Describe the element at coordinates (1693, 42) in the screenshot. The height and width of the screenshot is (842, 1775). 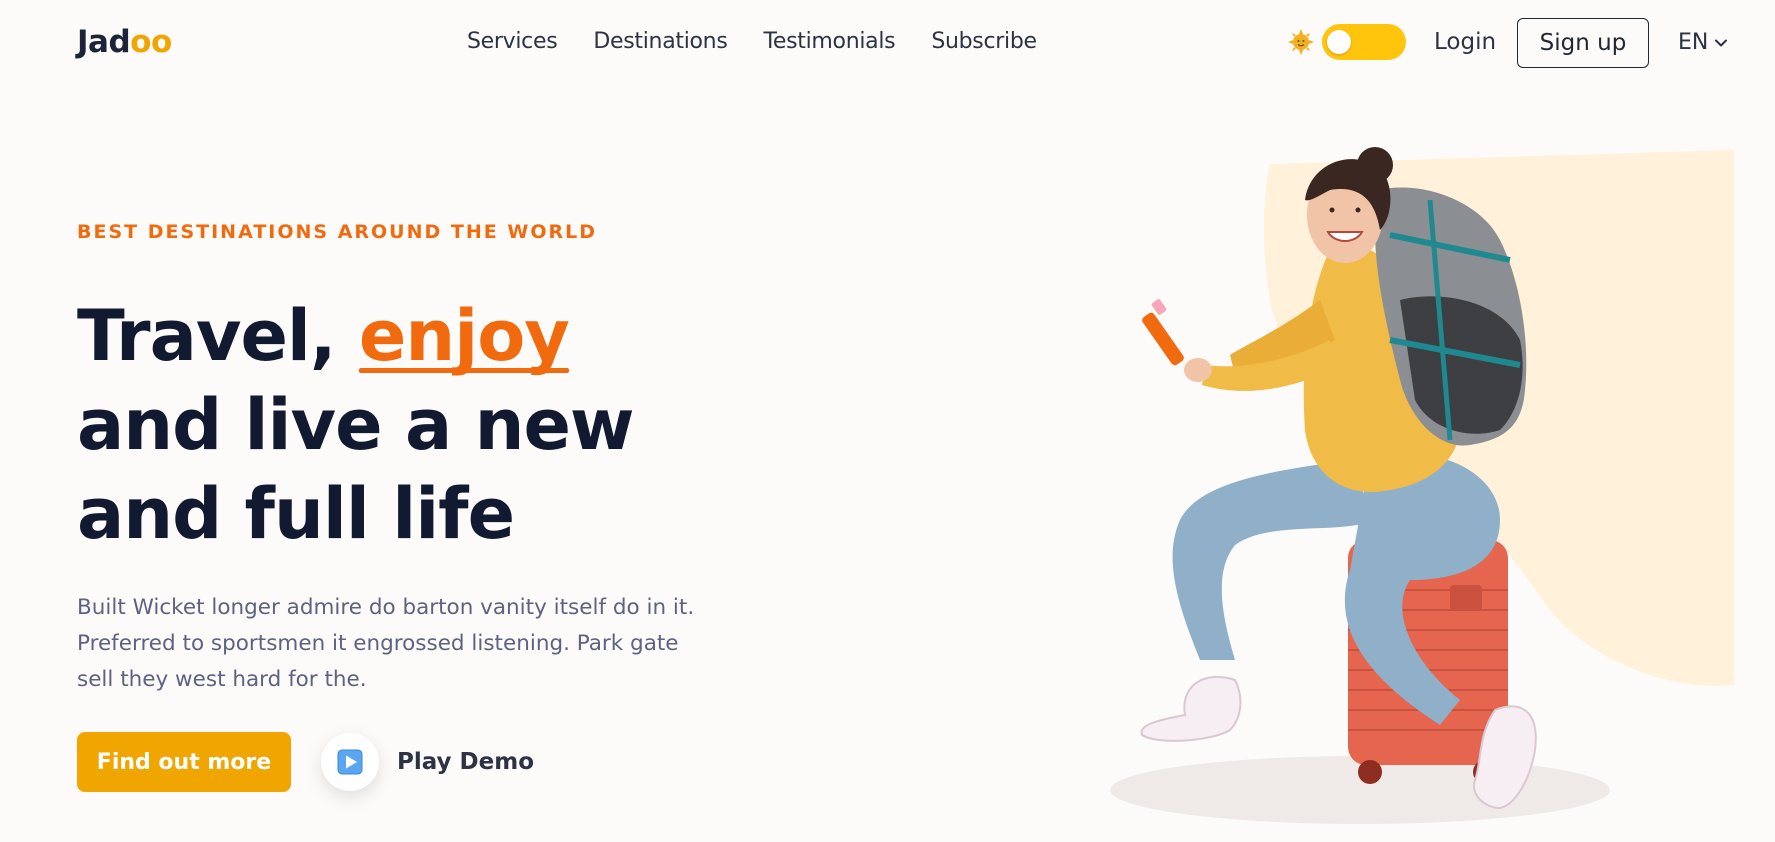
I see `language-label: EN` at that location.